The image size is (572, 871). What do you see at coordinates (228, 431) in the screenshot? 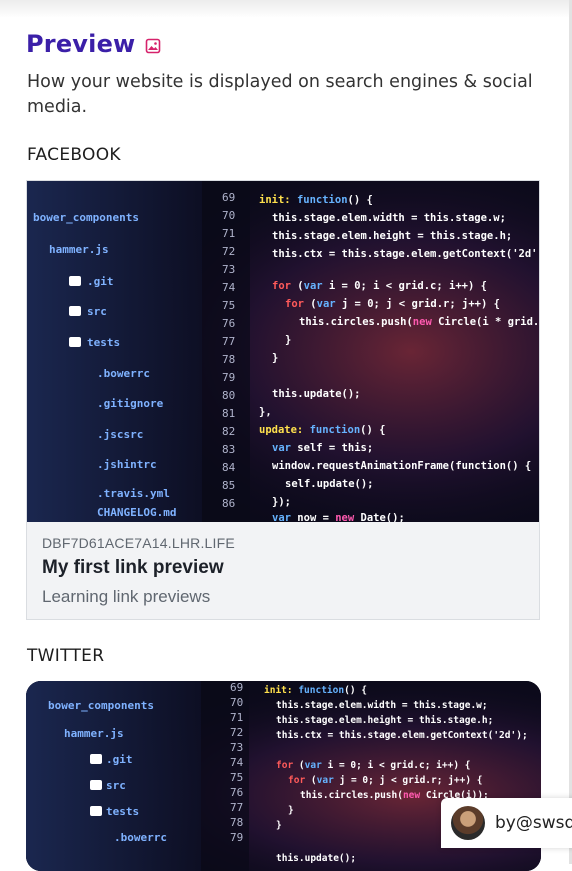
I see `svg-text: 82` at bounding box center [228, 431].